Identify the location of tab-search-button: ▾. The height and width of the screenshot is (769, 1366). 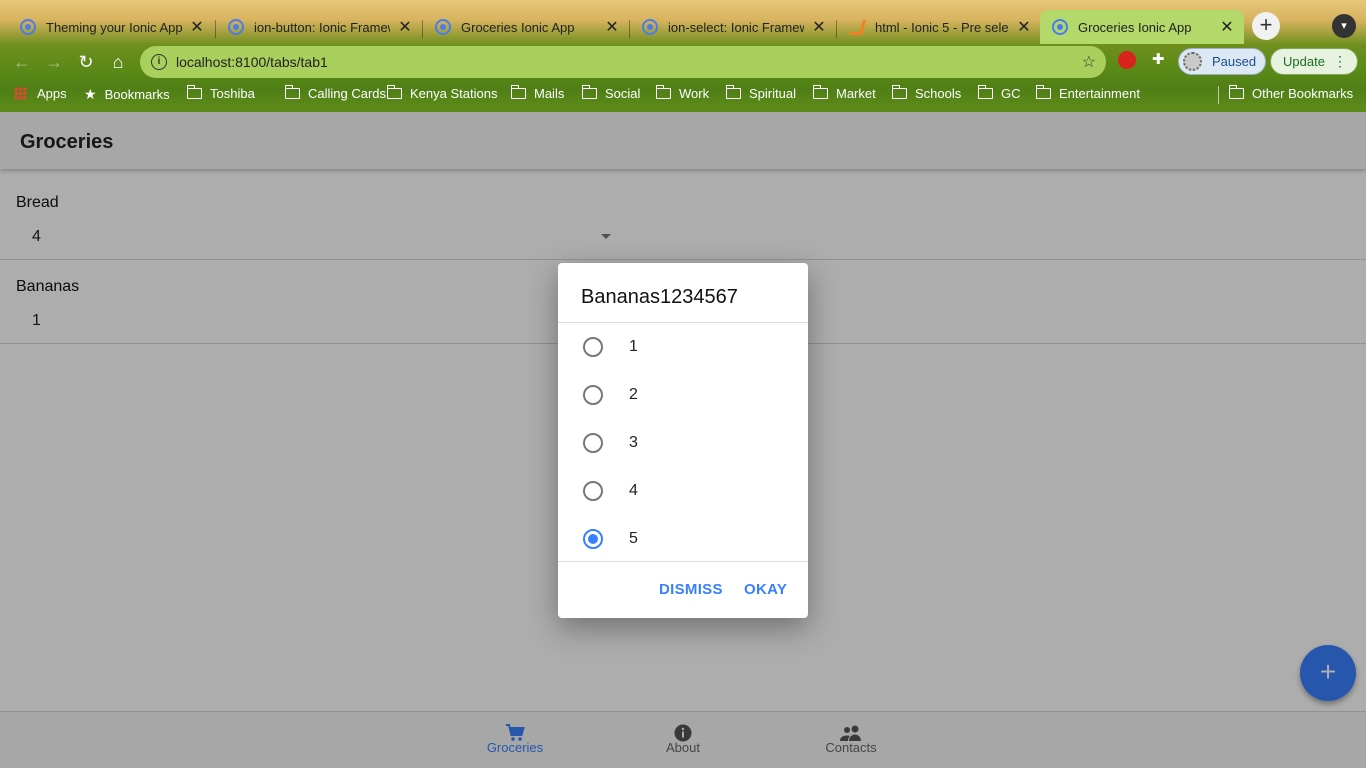
(1344, 26).